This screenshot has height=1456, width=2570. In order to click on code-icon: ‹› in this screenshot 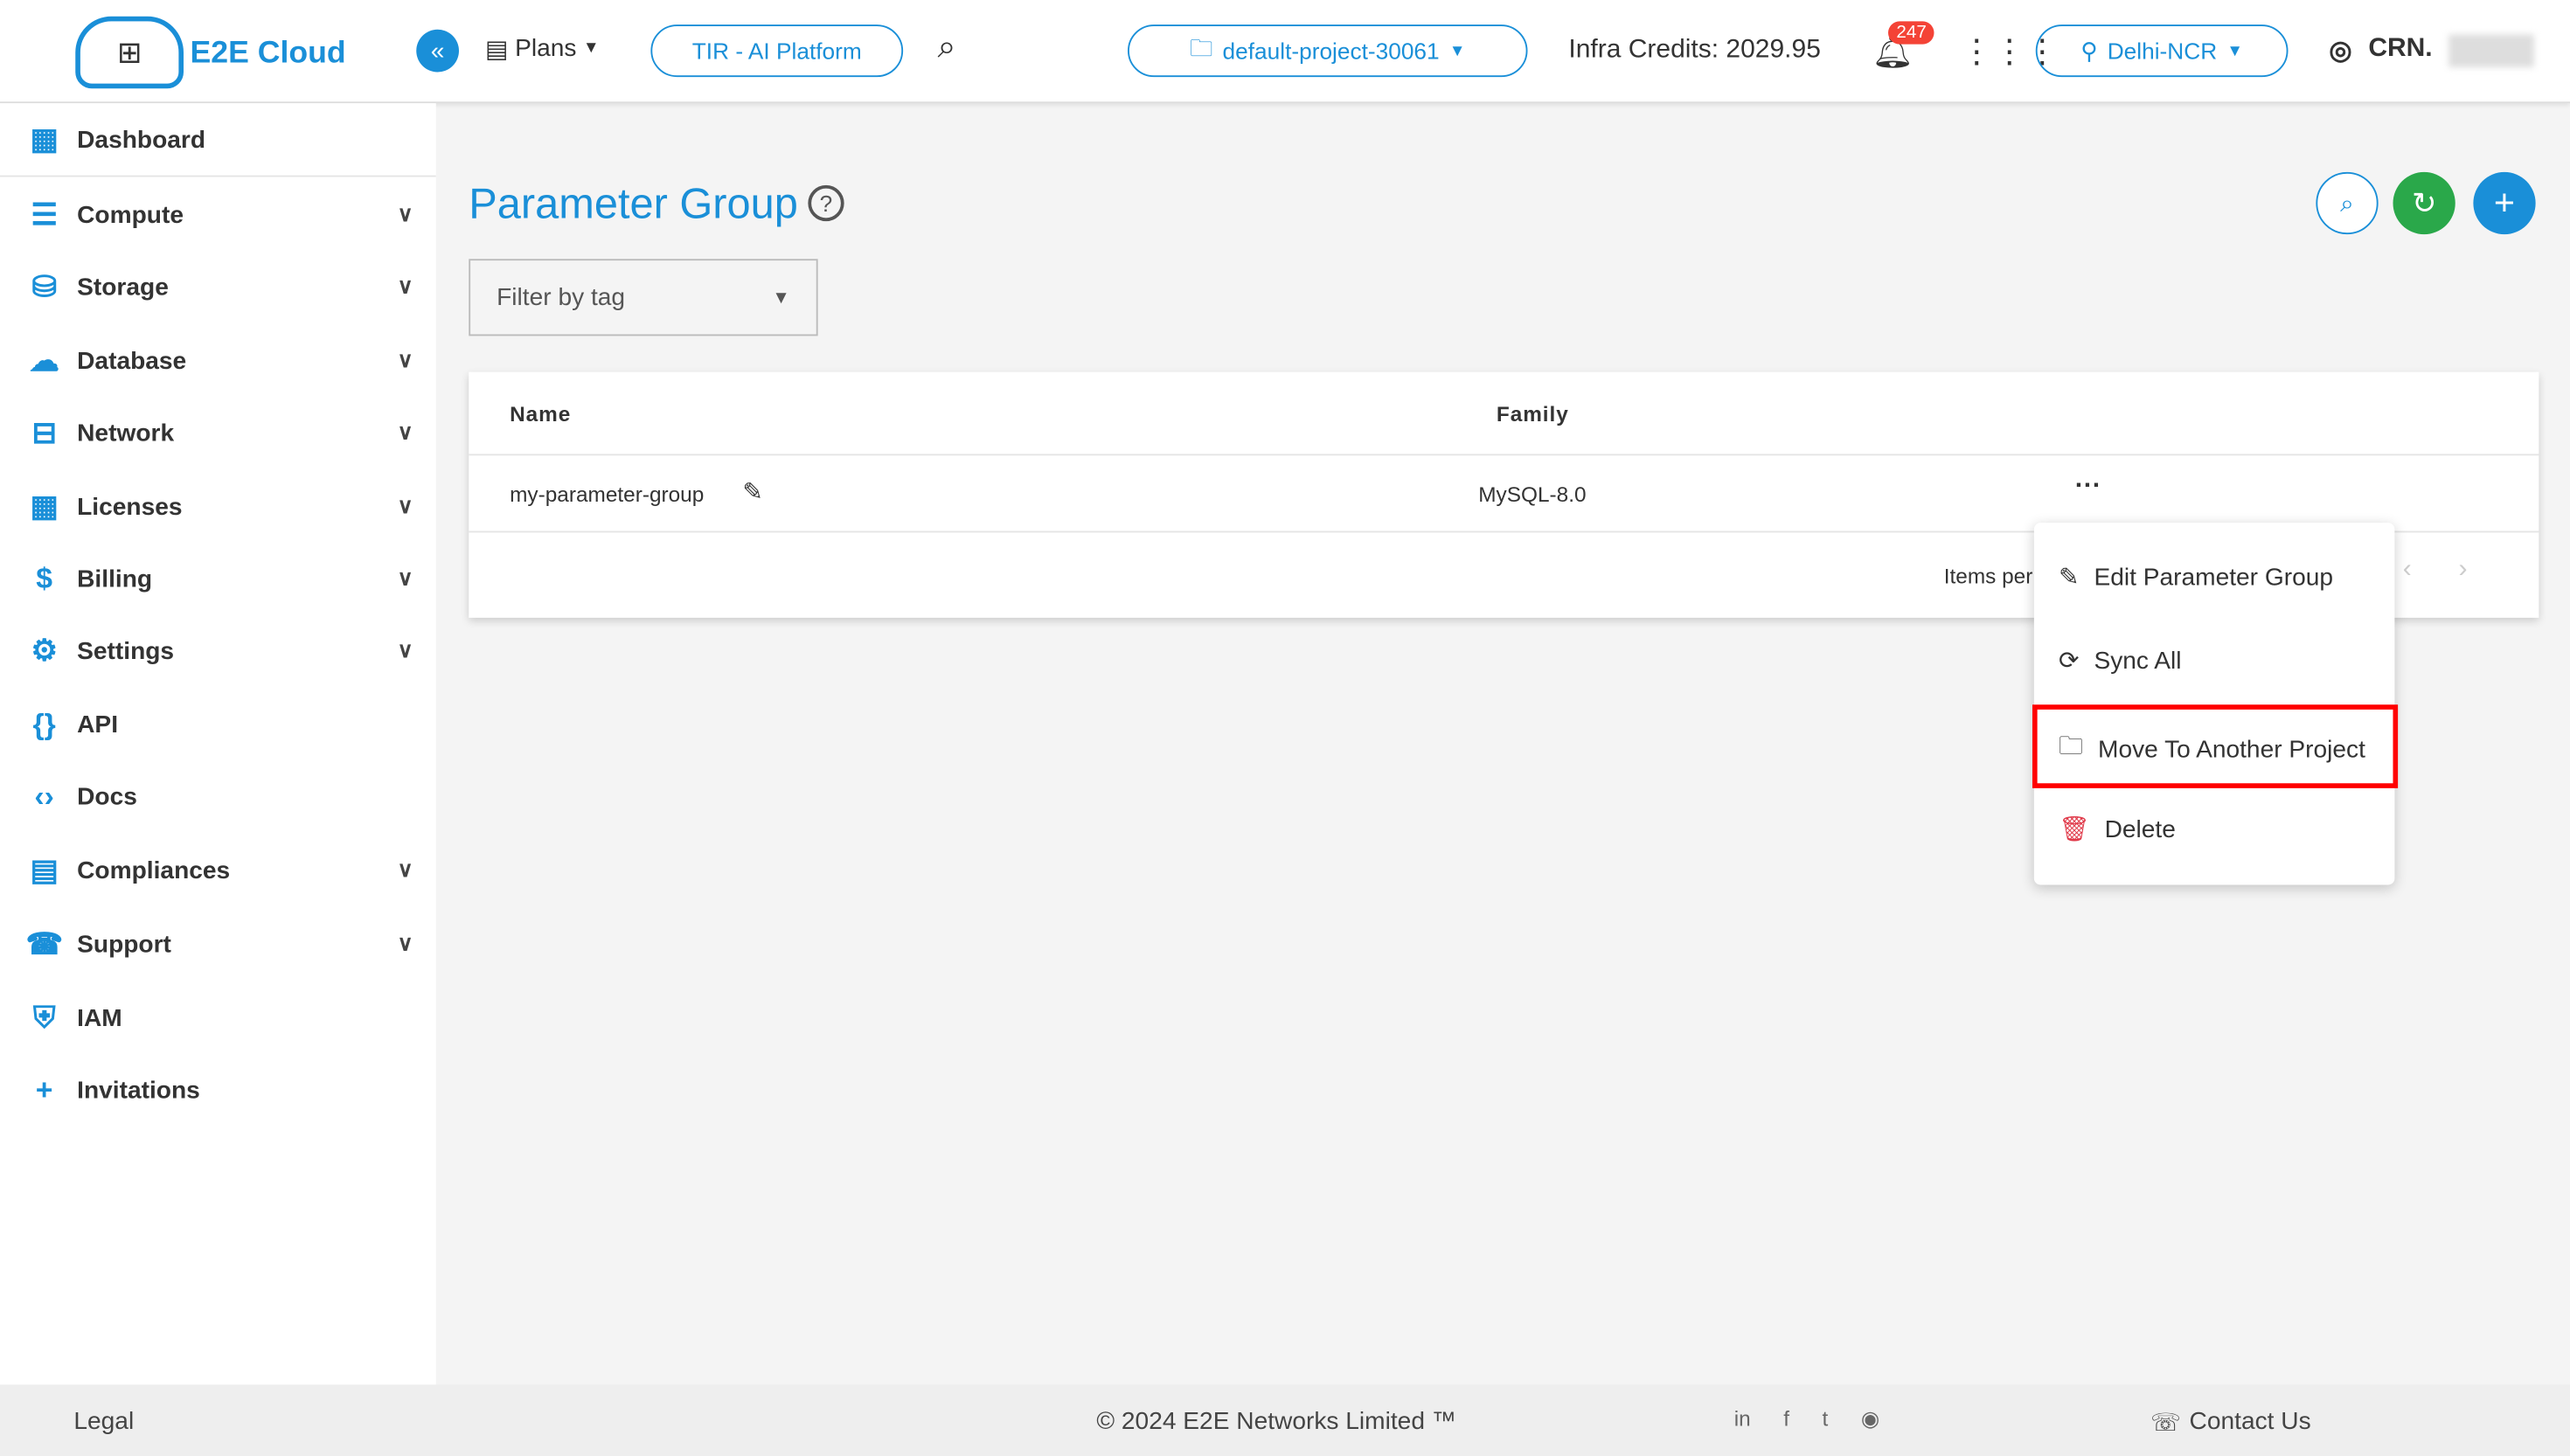, I will do `click(44, 796)`.